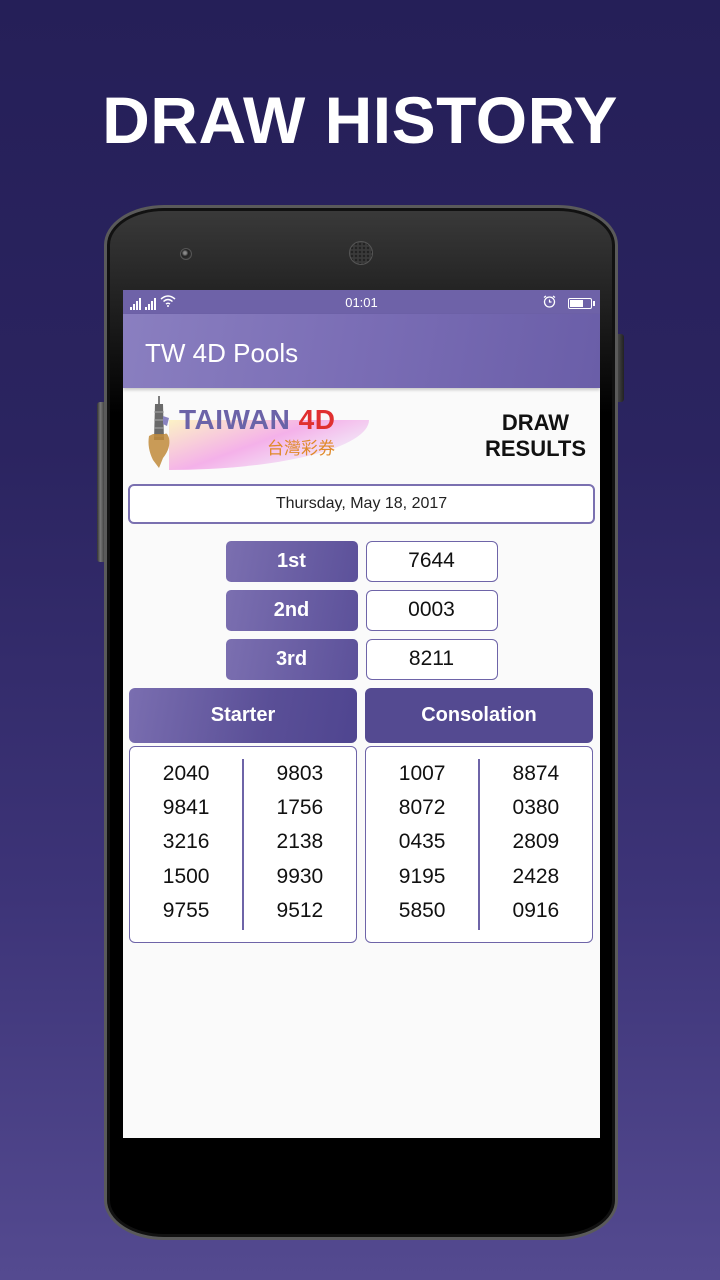  I want to click on app-bar: TW 4D Pools, so click(361, 351).